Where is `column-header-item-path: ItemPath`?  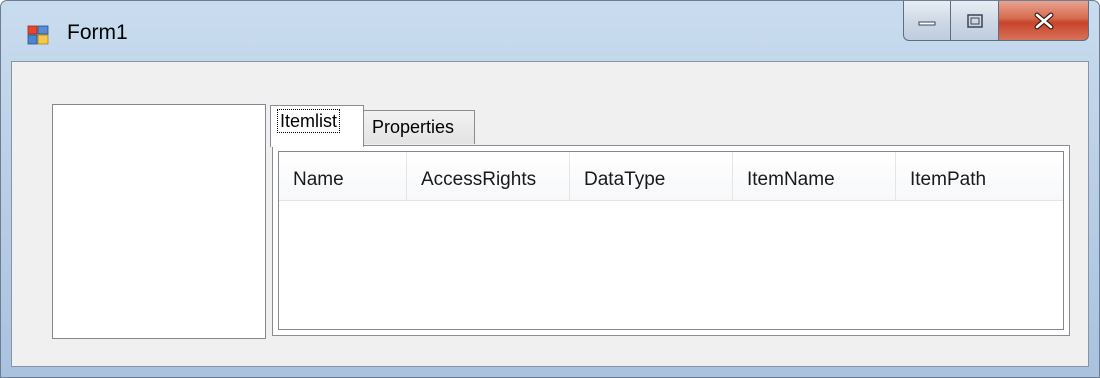
column-header-item-path: ItemPath is located at coordinates (979, 176).